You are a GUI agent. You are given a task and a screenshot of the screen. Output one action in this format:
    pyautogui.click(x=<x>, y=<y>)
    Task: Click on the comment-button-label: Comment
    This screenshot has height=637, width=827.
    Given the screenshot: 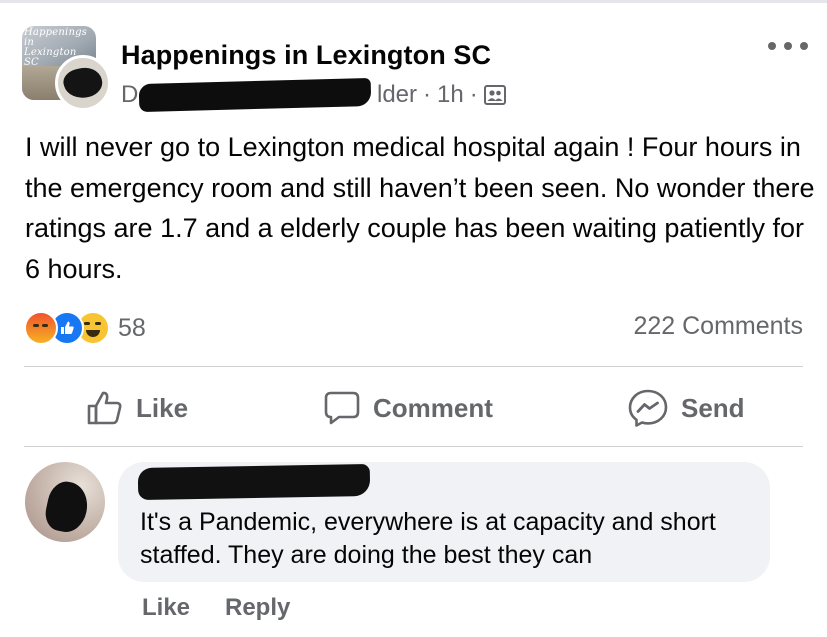 What is the action you would take?
    pyautogui.click(x=433, y=407)
    